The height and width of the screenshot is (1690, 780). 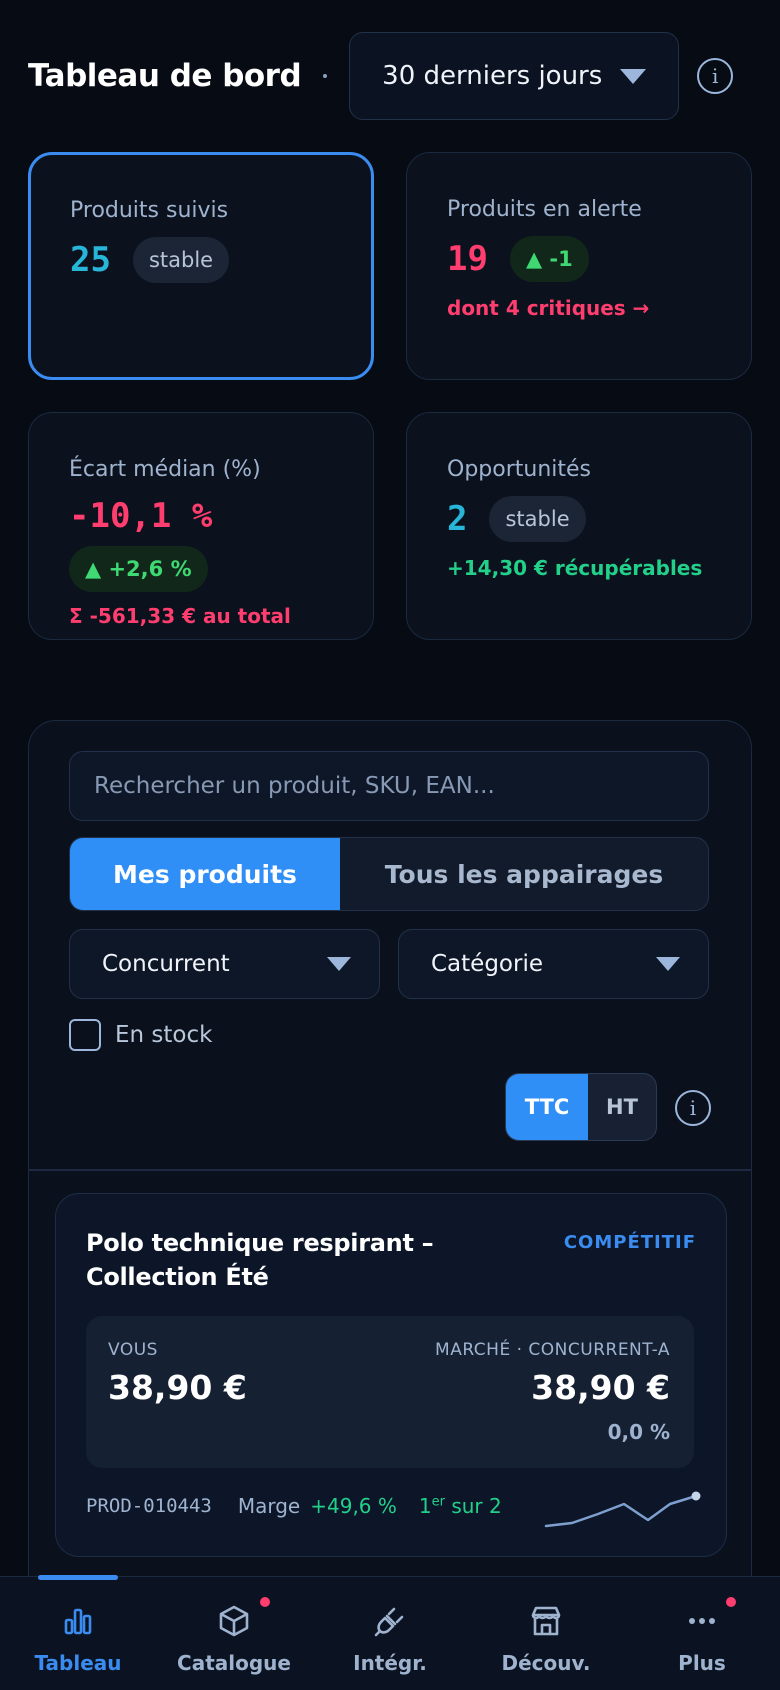 I want to click on period-select-value: 30 derniers jours, so click(x=492, y=76).